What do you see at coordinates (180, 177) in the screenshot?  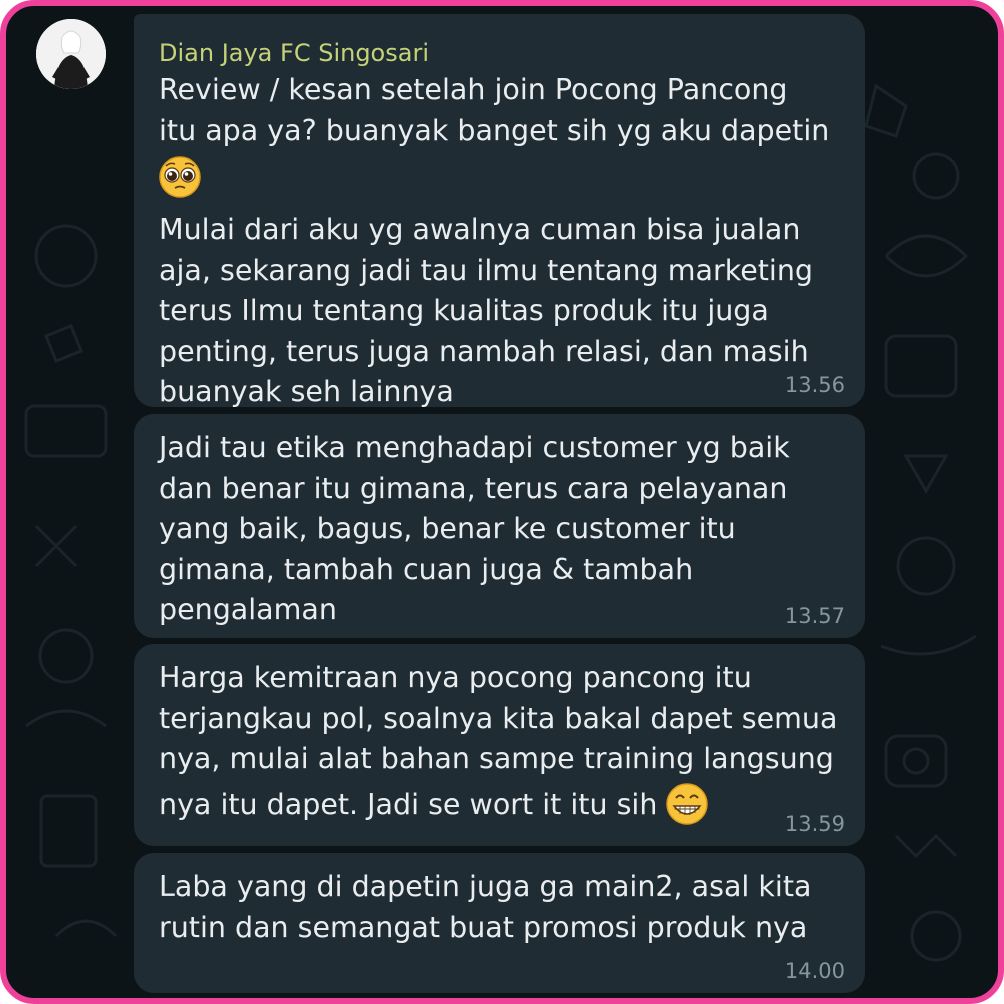 I see `pleading-face-icon` at bounding box center [180, 177].